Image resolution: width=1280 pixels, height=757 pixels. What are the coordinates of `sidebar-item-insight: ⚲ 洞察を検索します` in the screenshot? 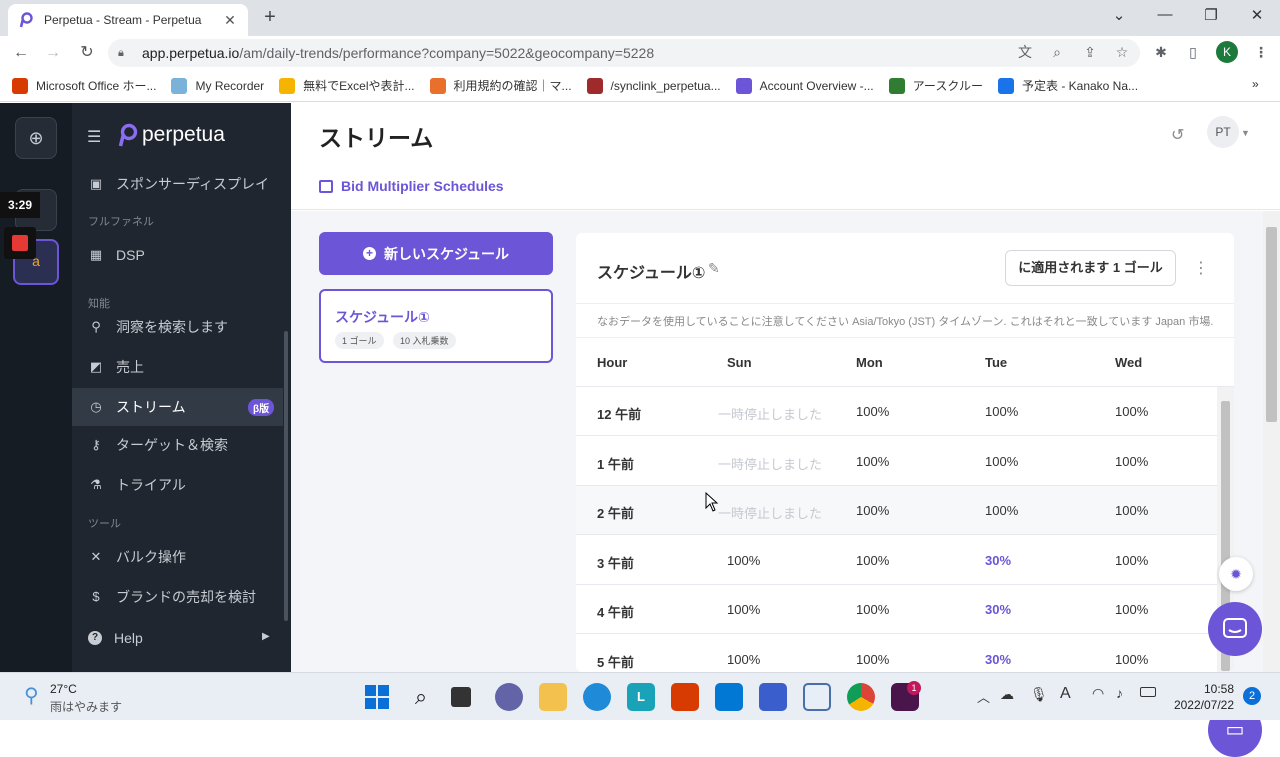 It's located at (177, 327).